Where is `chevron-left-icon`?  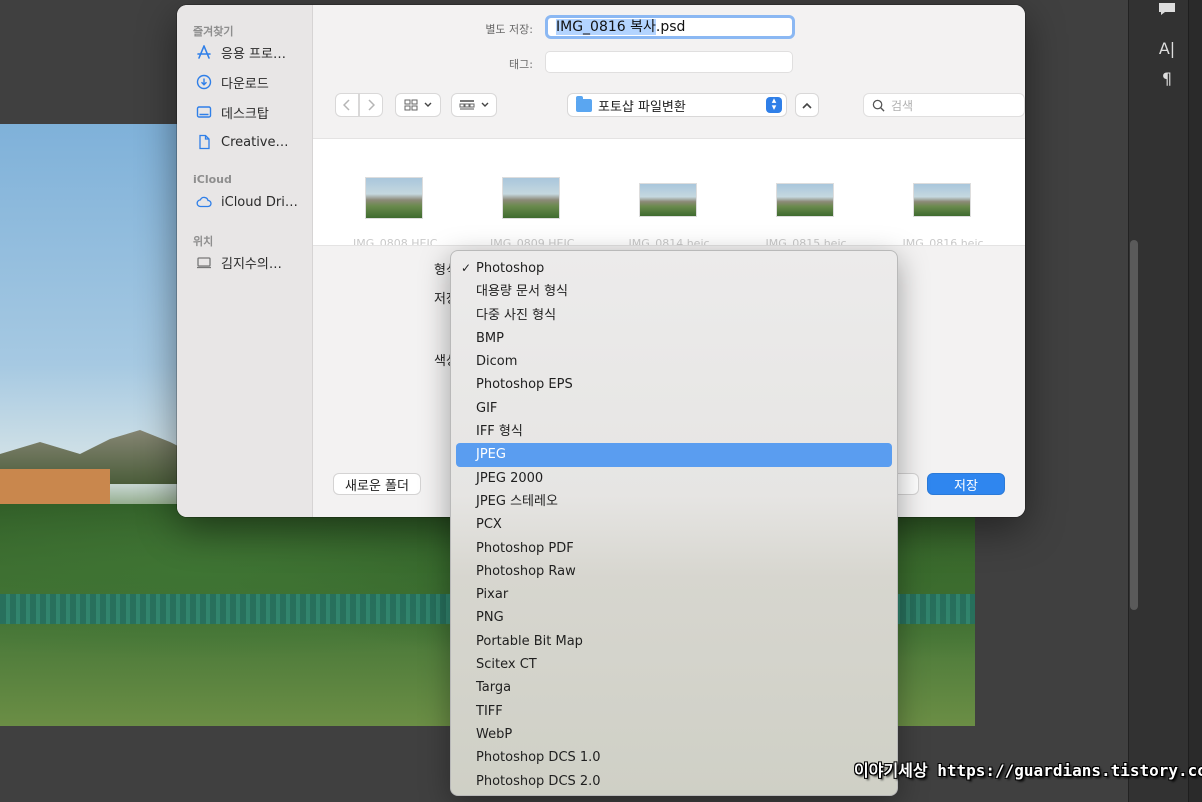
chevron-left-icon is located at coordinates (346, 105).